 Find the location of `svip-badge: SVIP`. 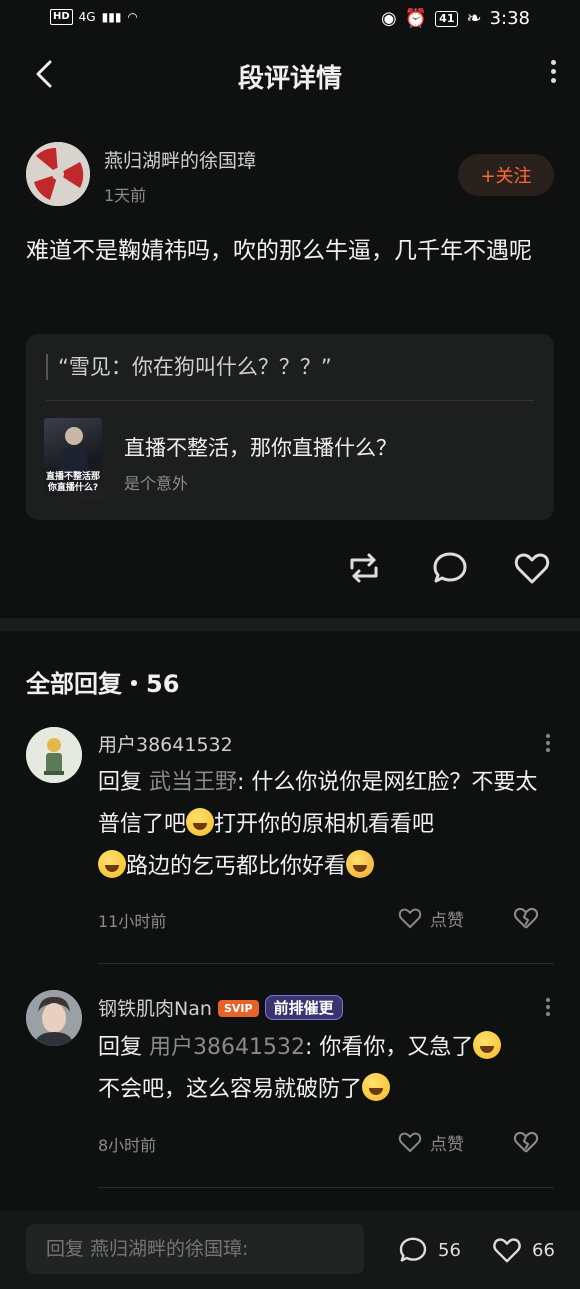

svip-badge: SVIP is located at coordinates (238, 1008).